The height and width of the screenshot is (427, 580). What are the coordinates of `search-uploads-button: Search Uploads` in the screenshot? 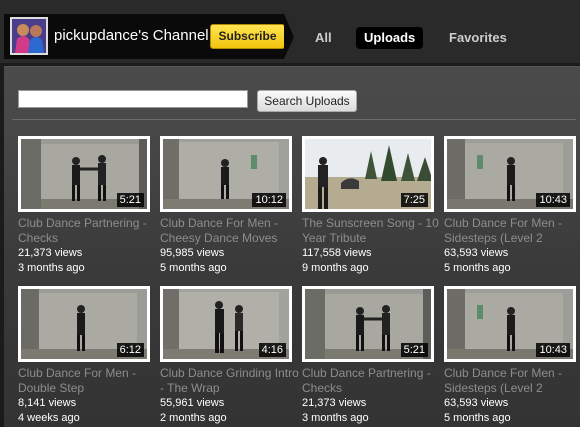 It's located at (307, 101).